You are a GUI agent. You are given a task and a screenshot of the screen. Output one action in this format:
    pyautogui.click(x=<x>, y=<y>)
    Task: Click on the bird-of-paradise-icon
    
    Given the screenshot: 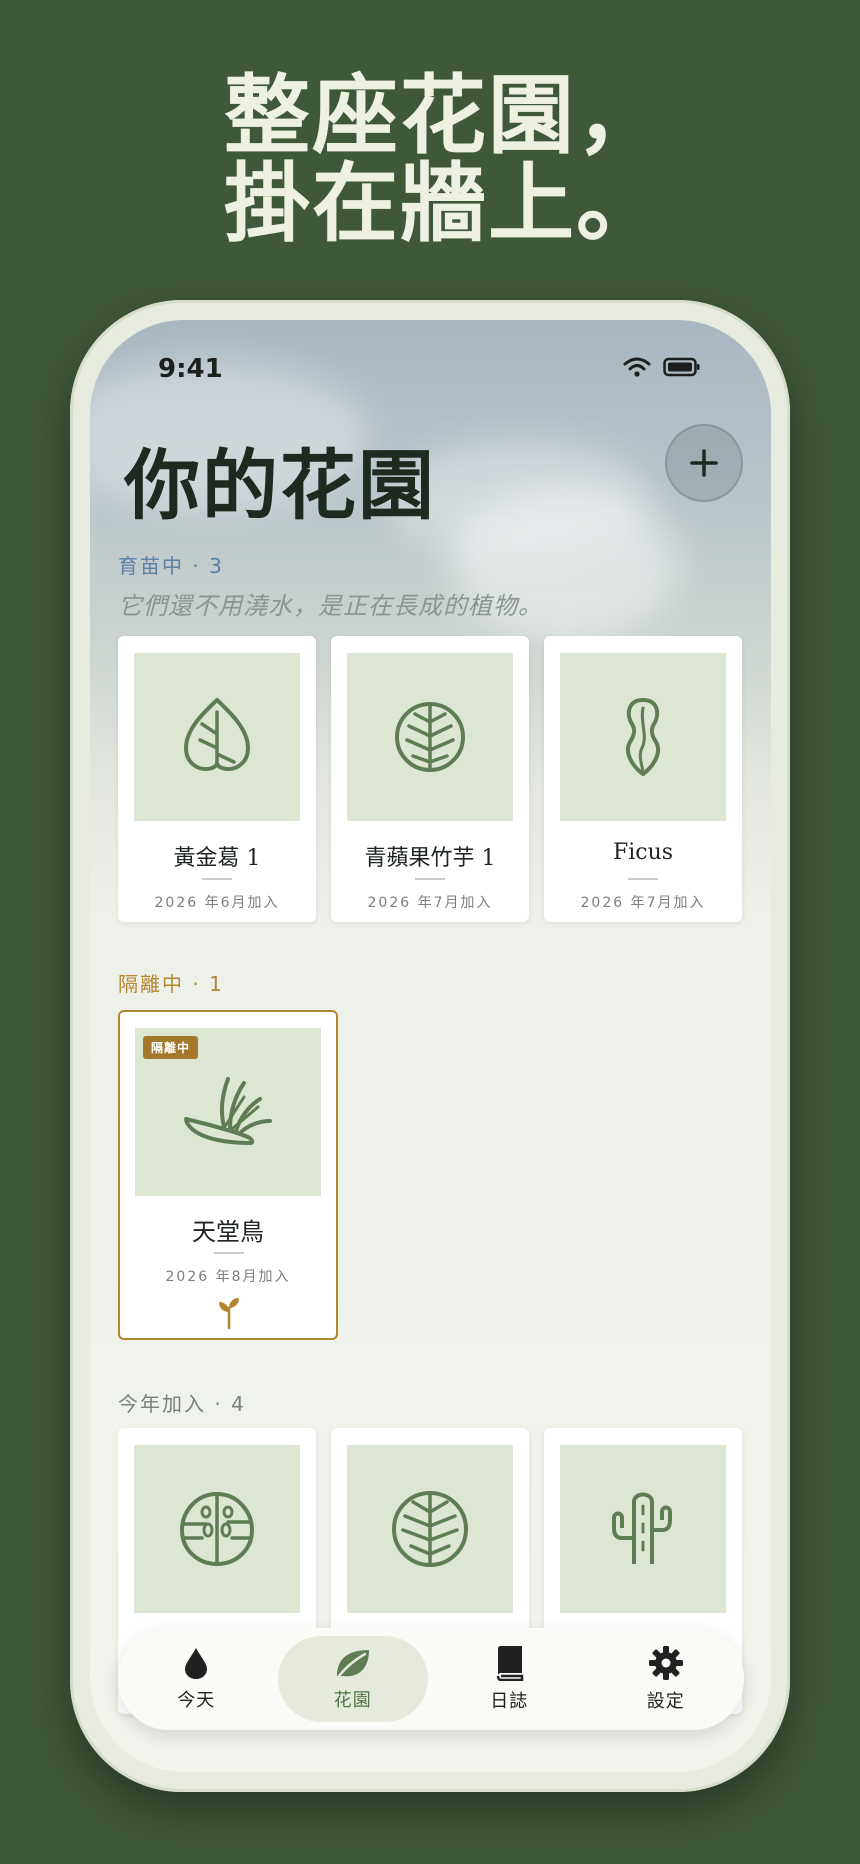 What is the action you would take?
    pyautogui.click(x=228, y=1111)
    